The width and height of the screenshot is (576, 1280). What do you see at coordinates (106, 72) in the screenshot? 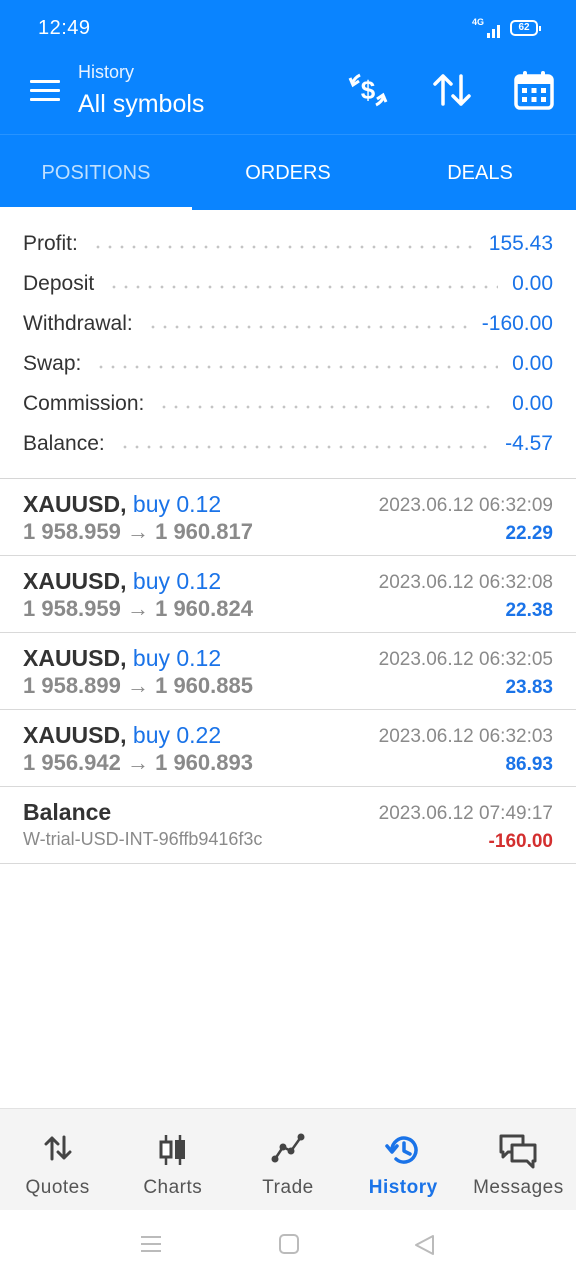
I see `page-subtitle: History` at bounding box center [106, 72].